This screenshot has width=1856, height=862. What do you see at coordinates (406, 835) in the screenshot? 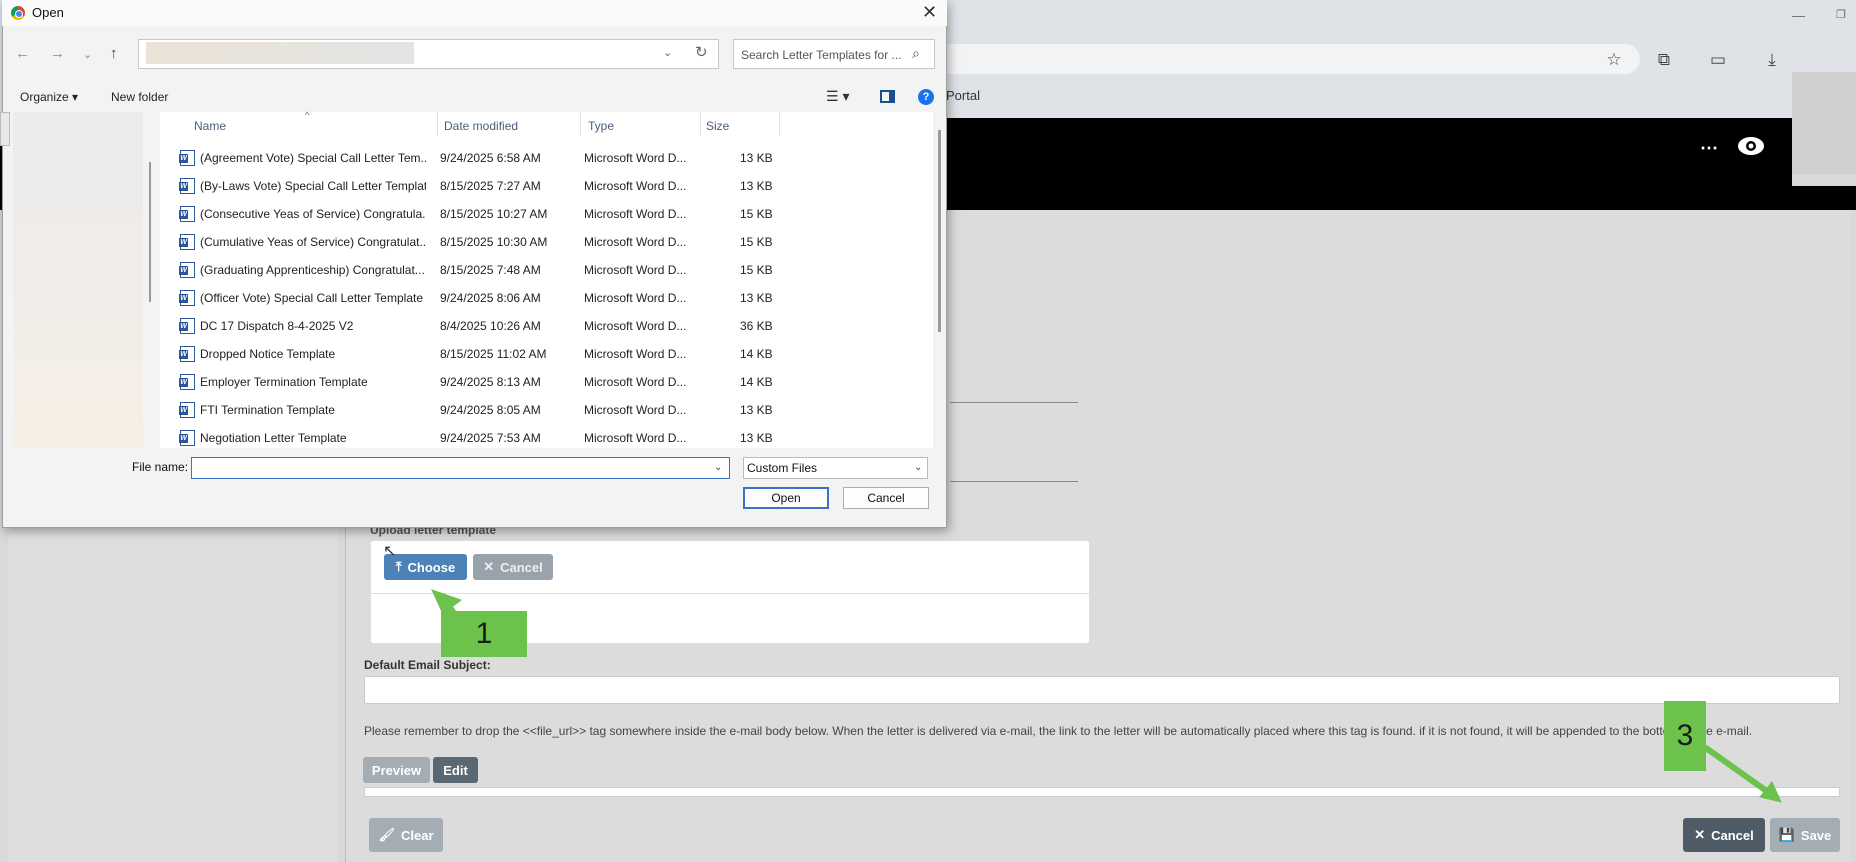
I see `clear-button: 🖌 Clear` at bounding box center [406, 835].